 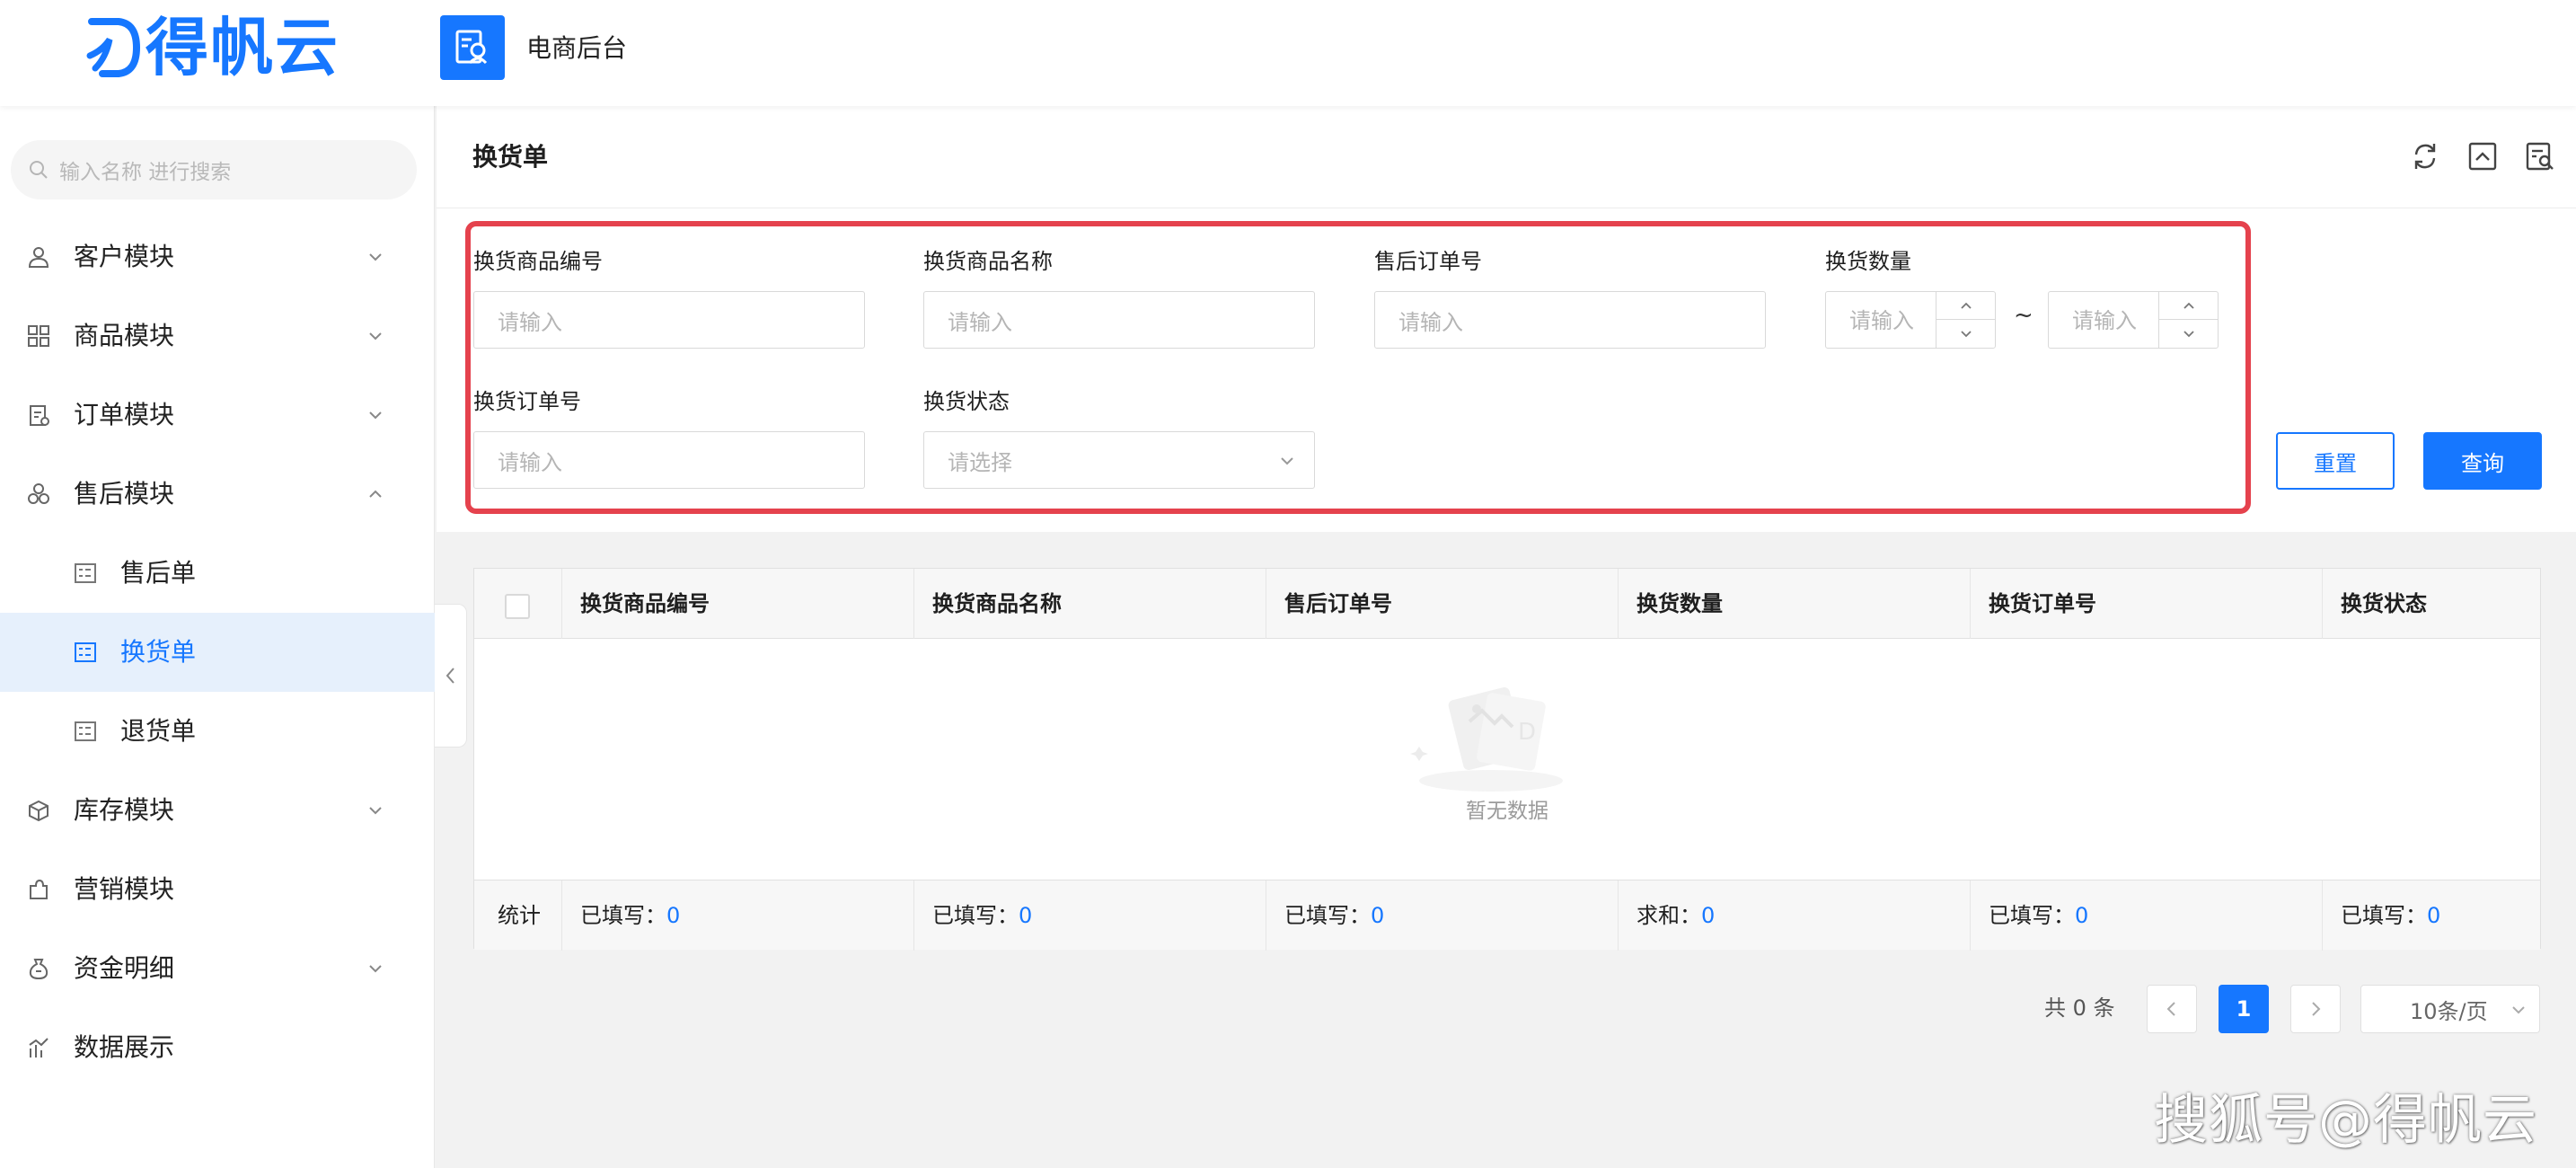 I want to click on page-header: 换货单, so click(x=1506, y=157).